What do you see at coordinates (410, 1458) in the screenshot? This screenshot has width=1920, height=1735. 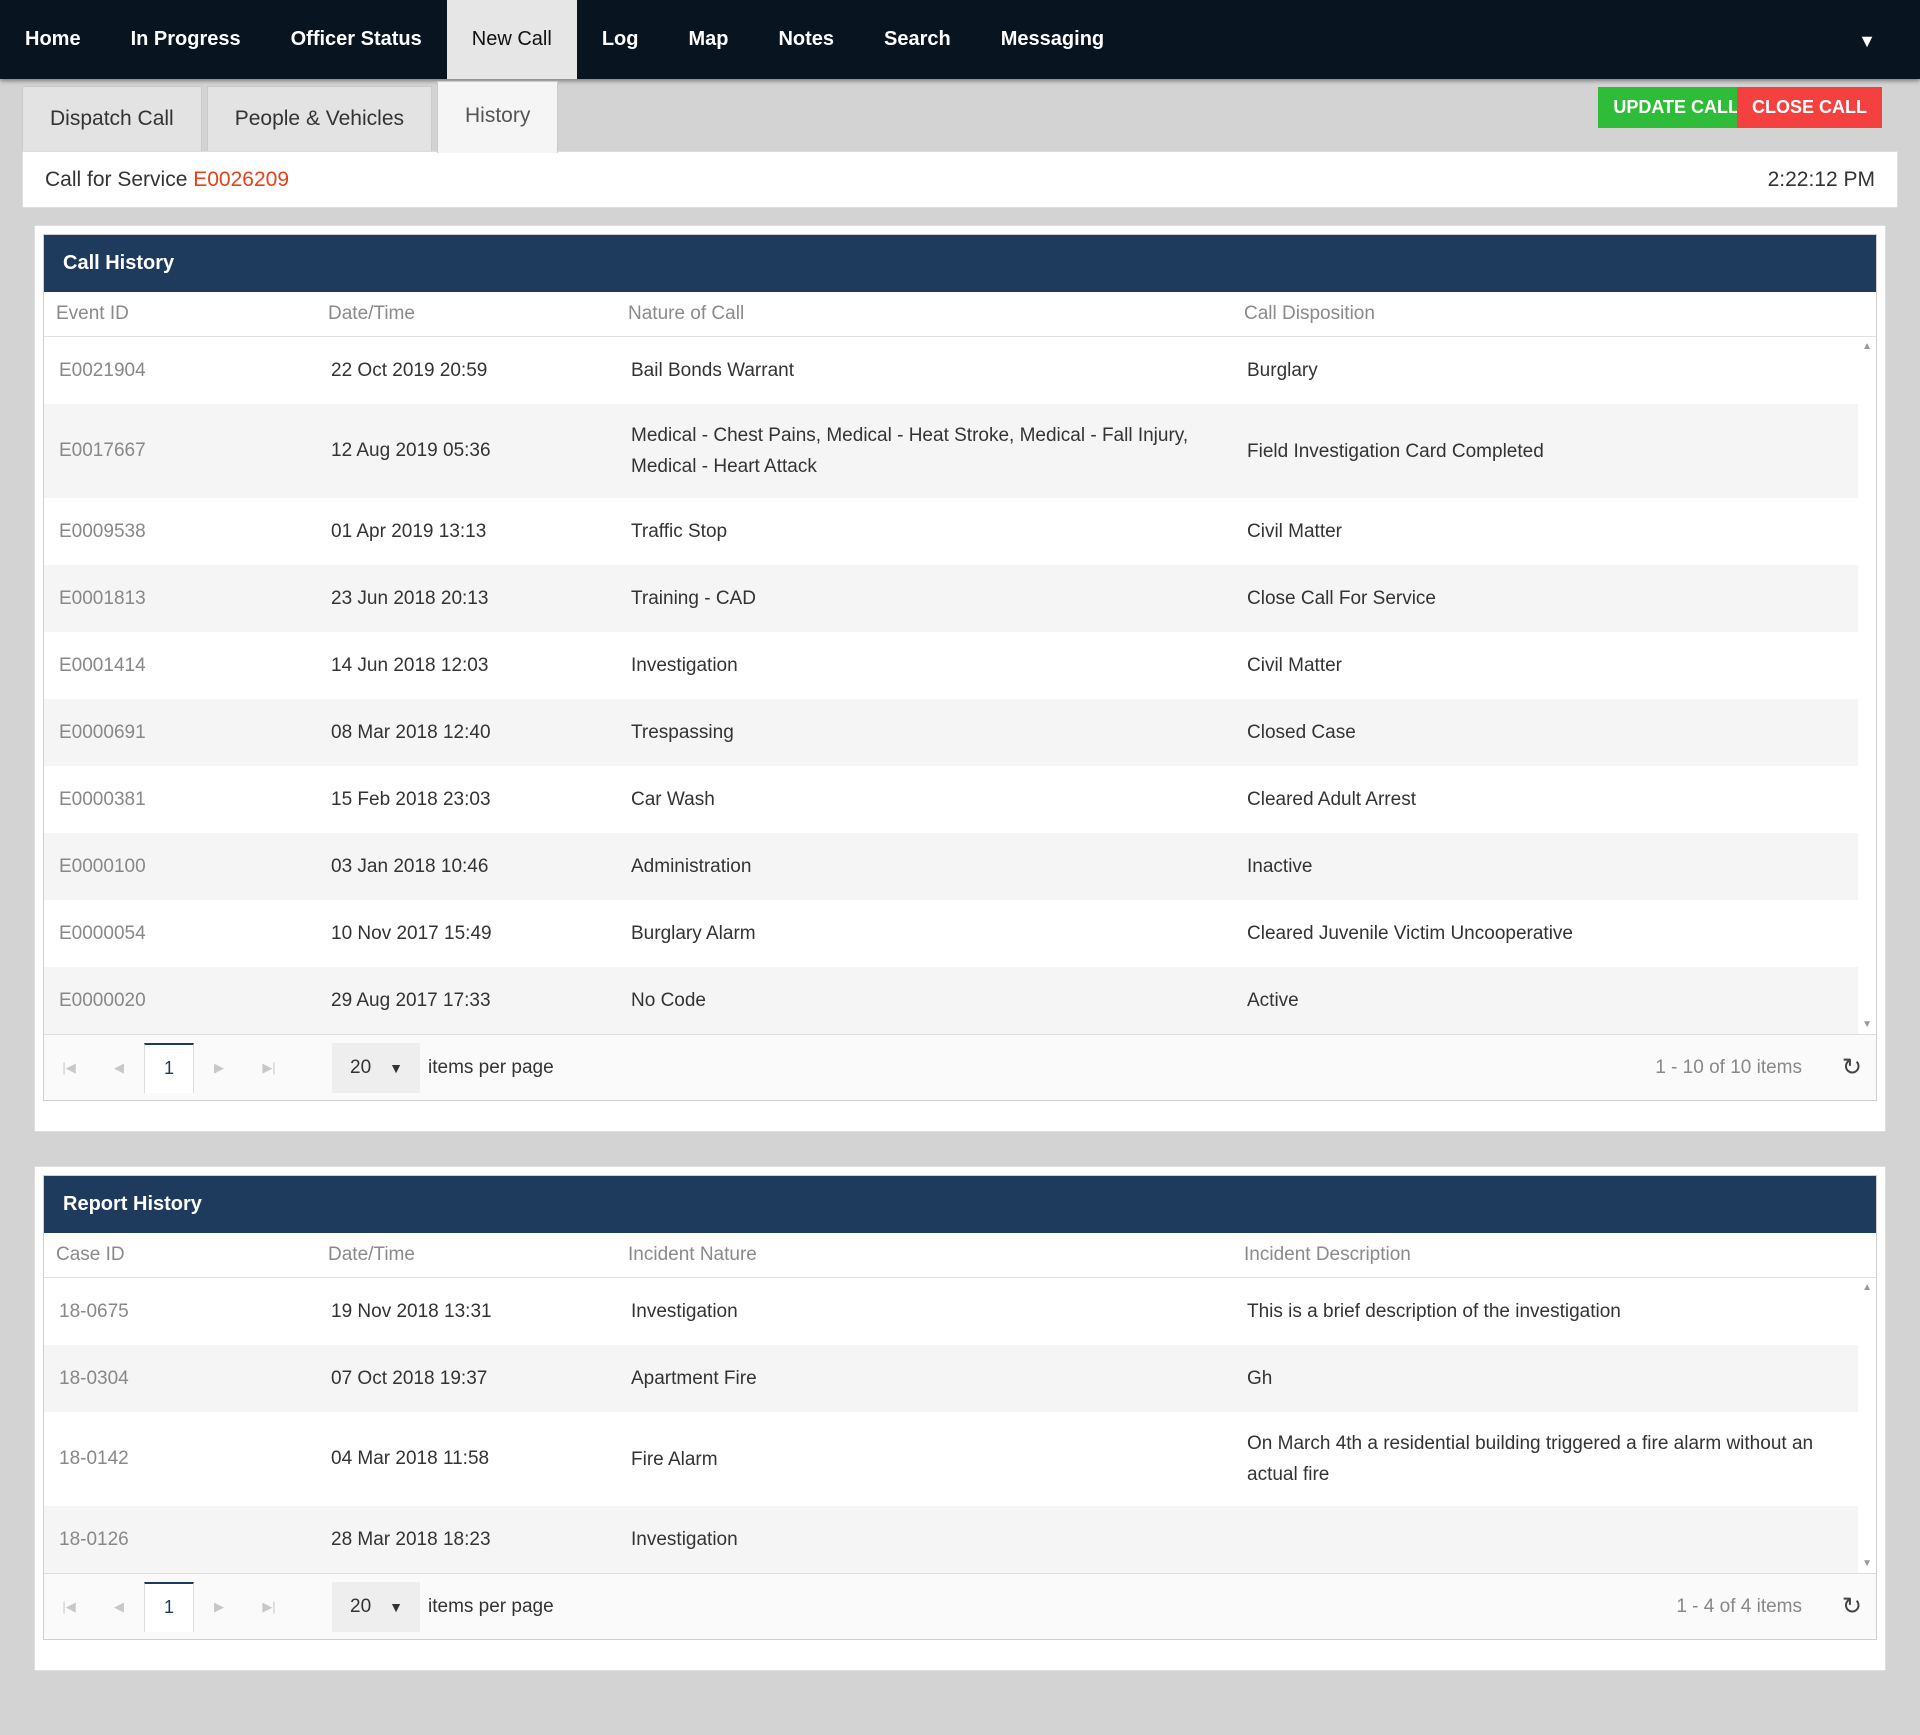 I see `cell-datetime: 04 Mar 2018 11:58` at bounding box center [410, 1458].